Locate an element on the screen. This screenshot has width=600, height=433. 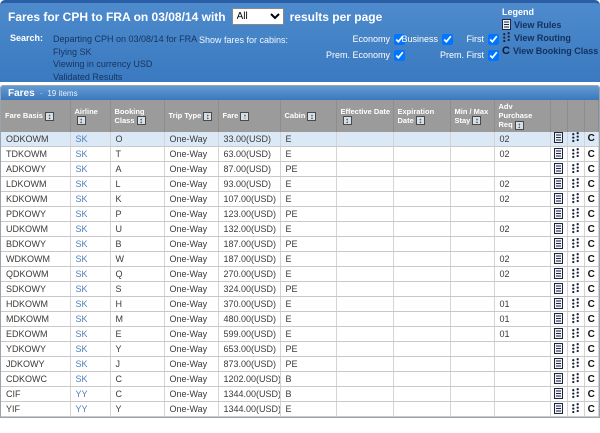
fare-row: CIF YY C One-Way 1344.00(USD) B C is located at coordinates (300, 394).